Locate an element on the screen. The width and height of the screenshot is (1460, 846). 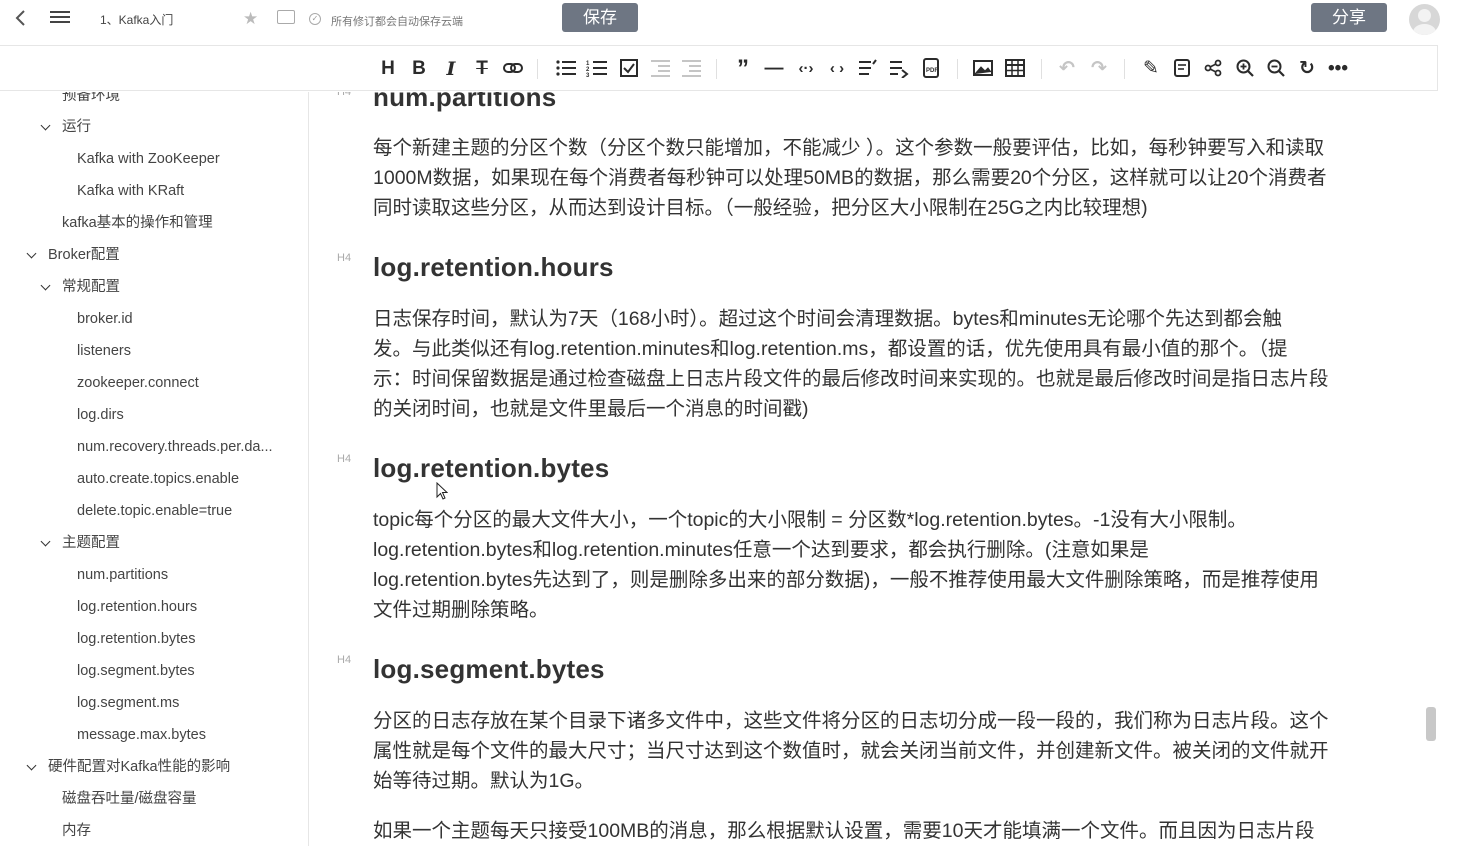
link-icon is located at coordinates (513, 69).